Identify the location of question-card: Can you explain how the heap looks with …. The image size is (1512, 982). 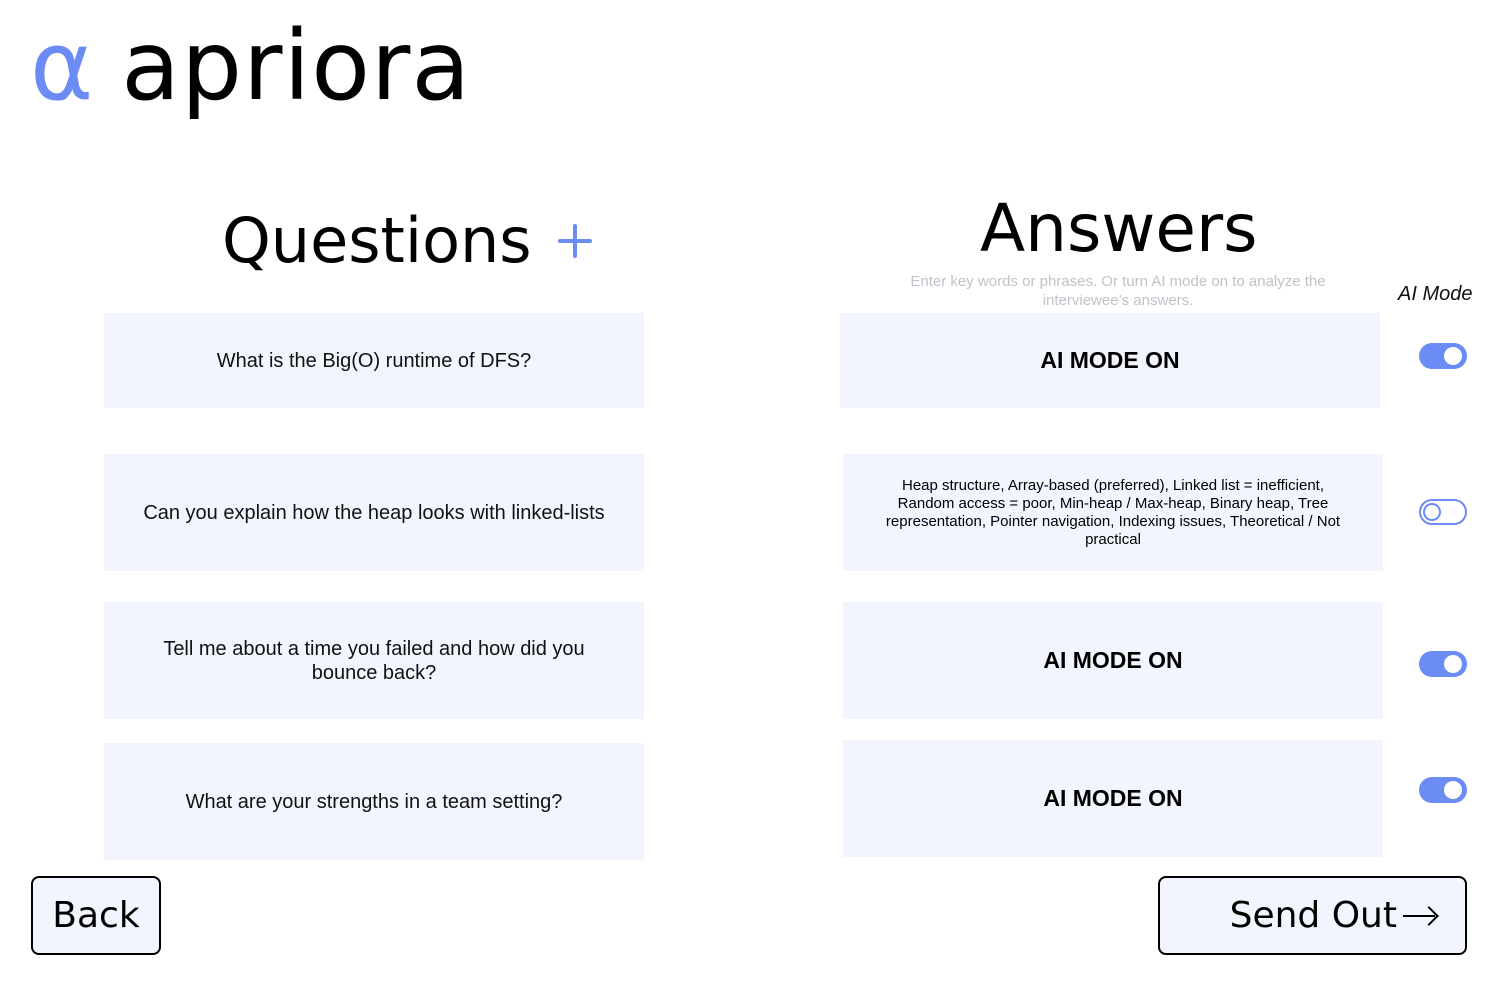
(374, 512).